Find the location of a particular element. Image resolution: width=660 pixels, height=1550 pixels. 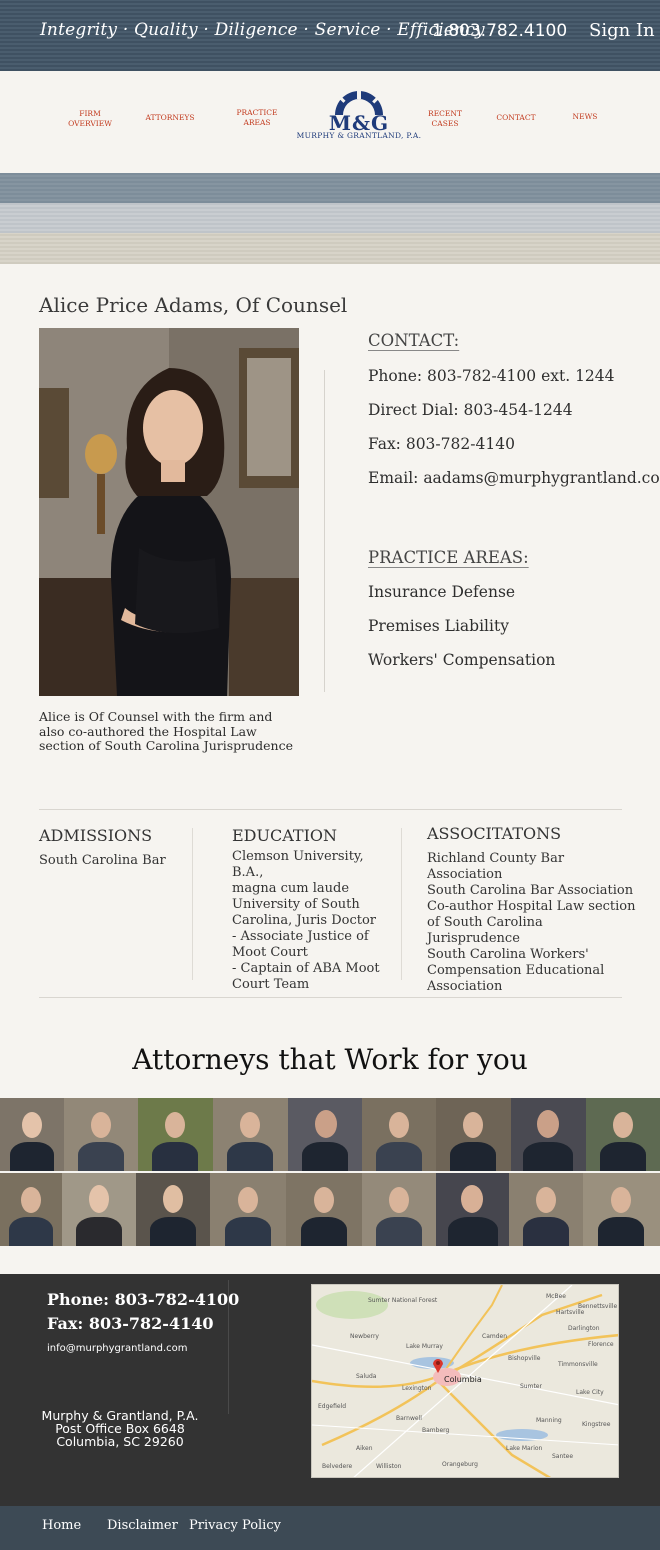

footer-disclaimer-link: Disclaimer is located at coordinates (142, 1525).